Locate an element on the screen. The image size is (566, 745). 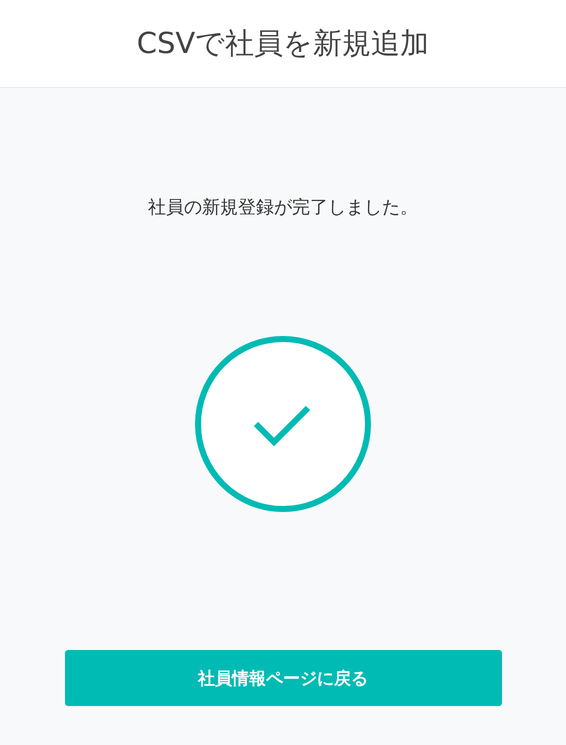
completion-message: 社員の新規登録が完了しました。 is located at coordinates (283, 207).